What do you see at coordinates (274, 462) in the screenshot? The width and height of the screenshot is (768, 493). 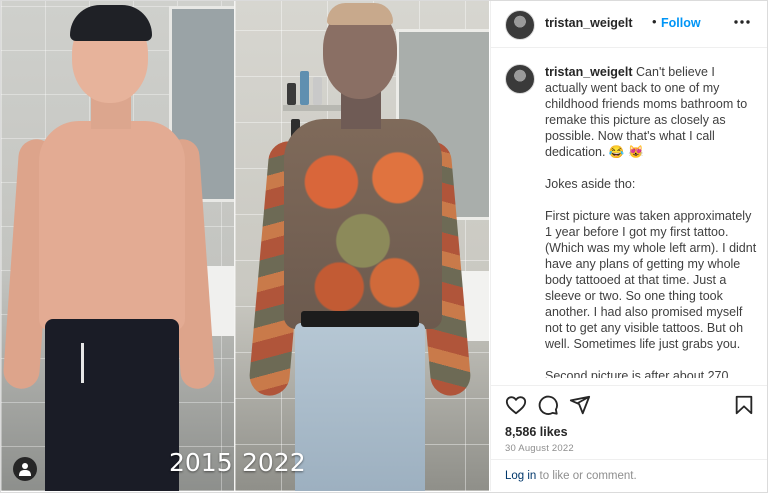 I see `year-label-2022: 2022` at bounding box center [274, 462].